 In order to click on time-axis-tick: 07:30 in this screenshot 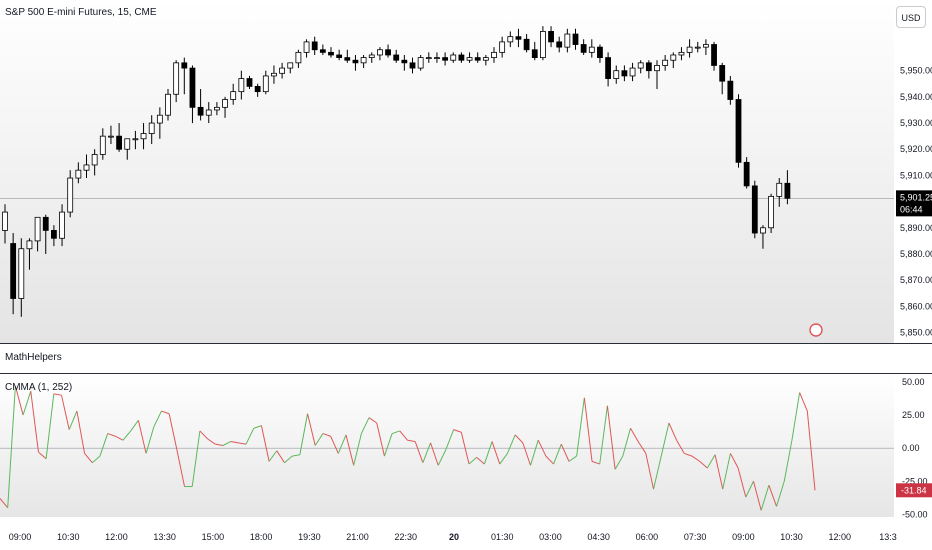, I will do `click(695, 537)`.